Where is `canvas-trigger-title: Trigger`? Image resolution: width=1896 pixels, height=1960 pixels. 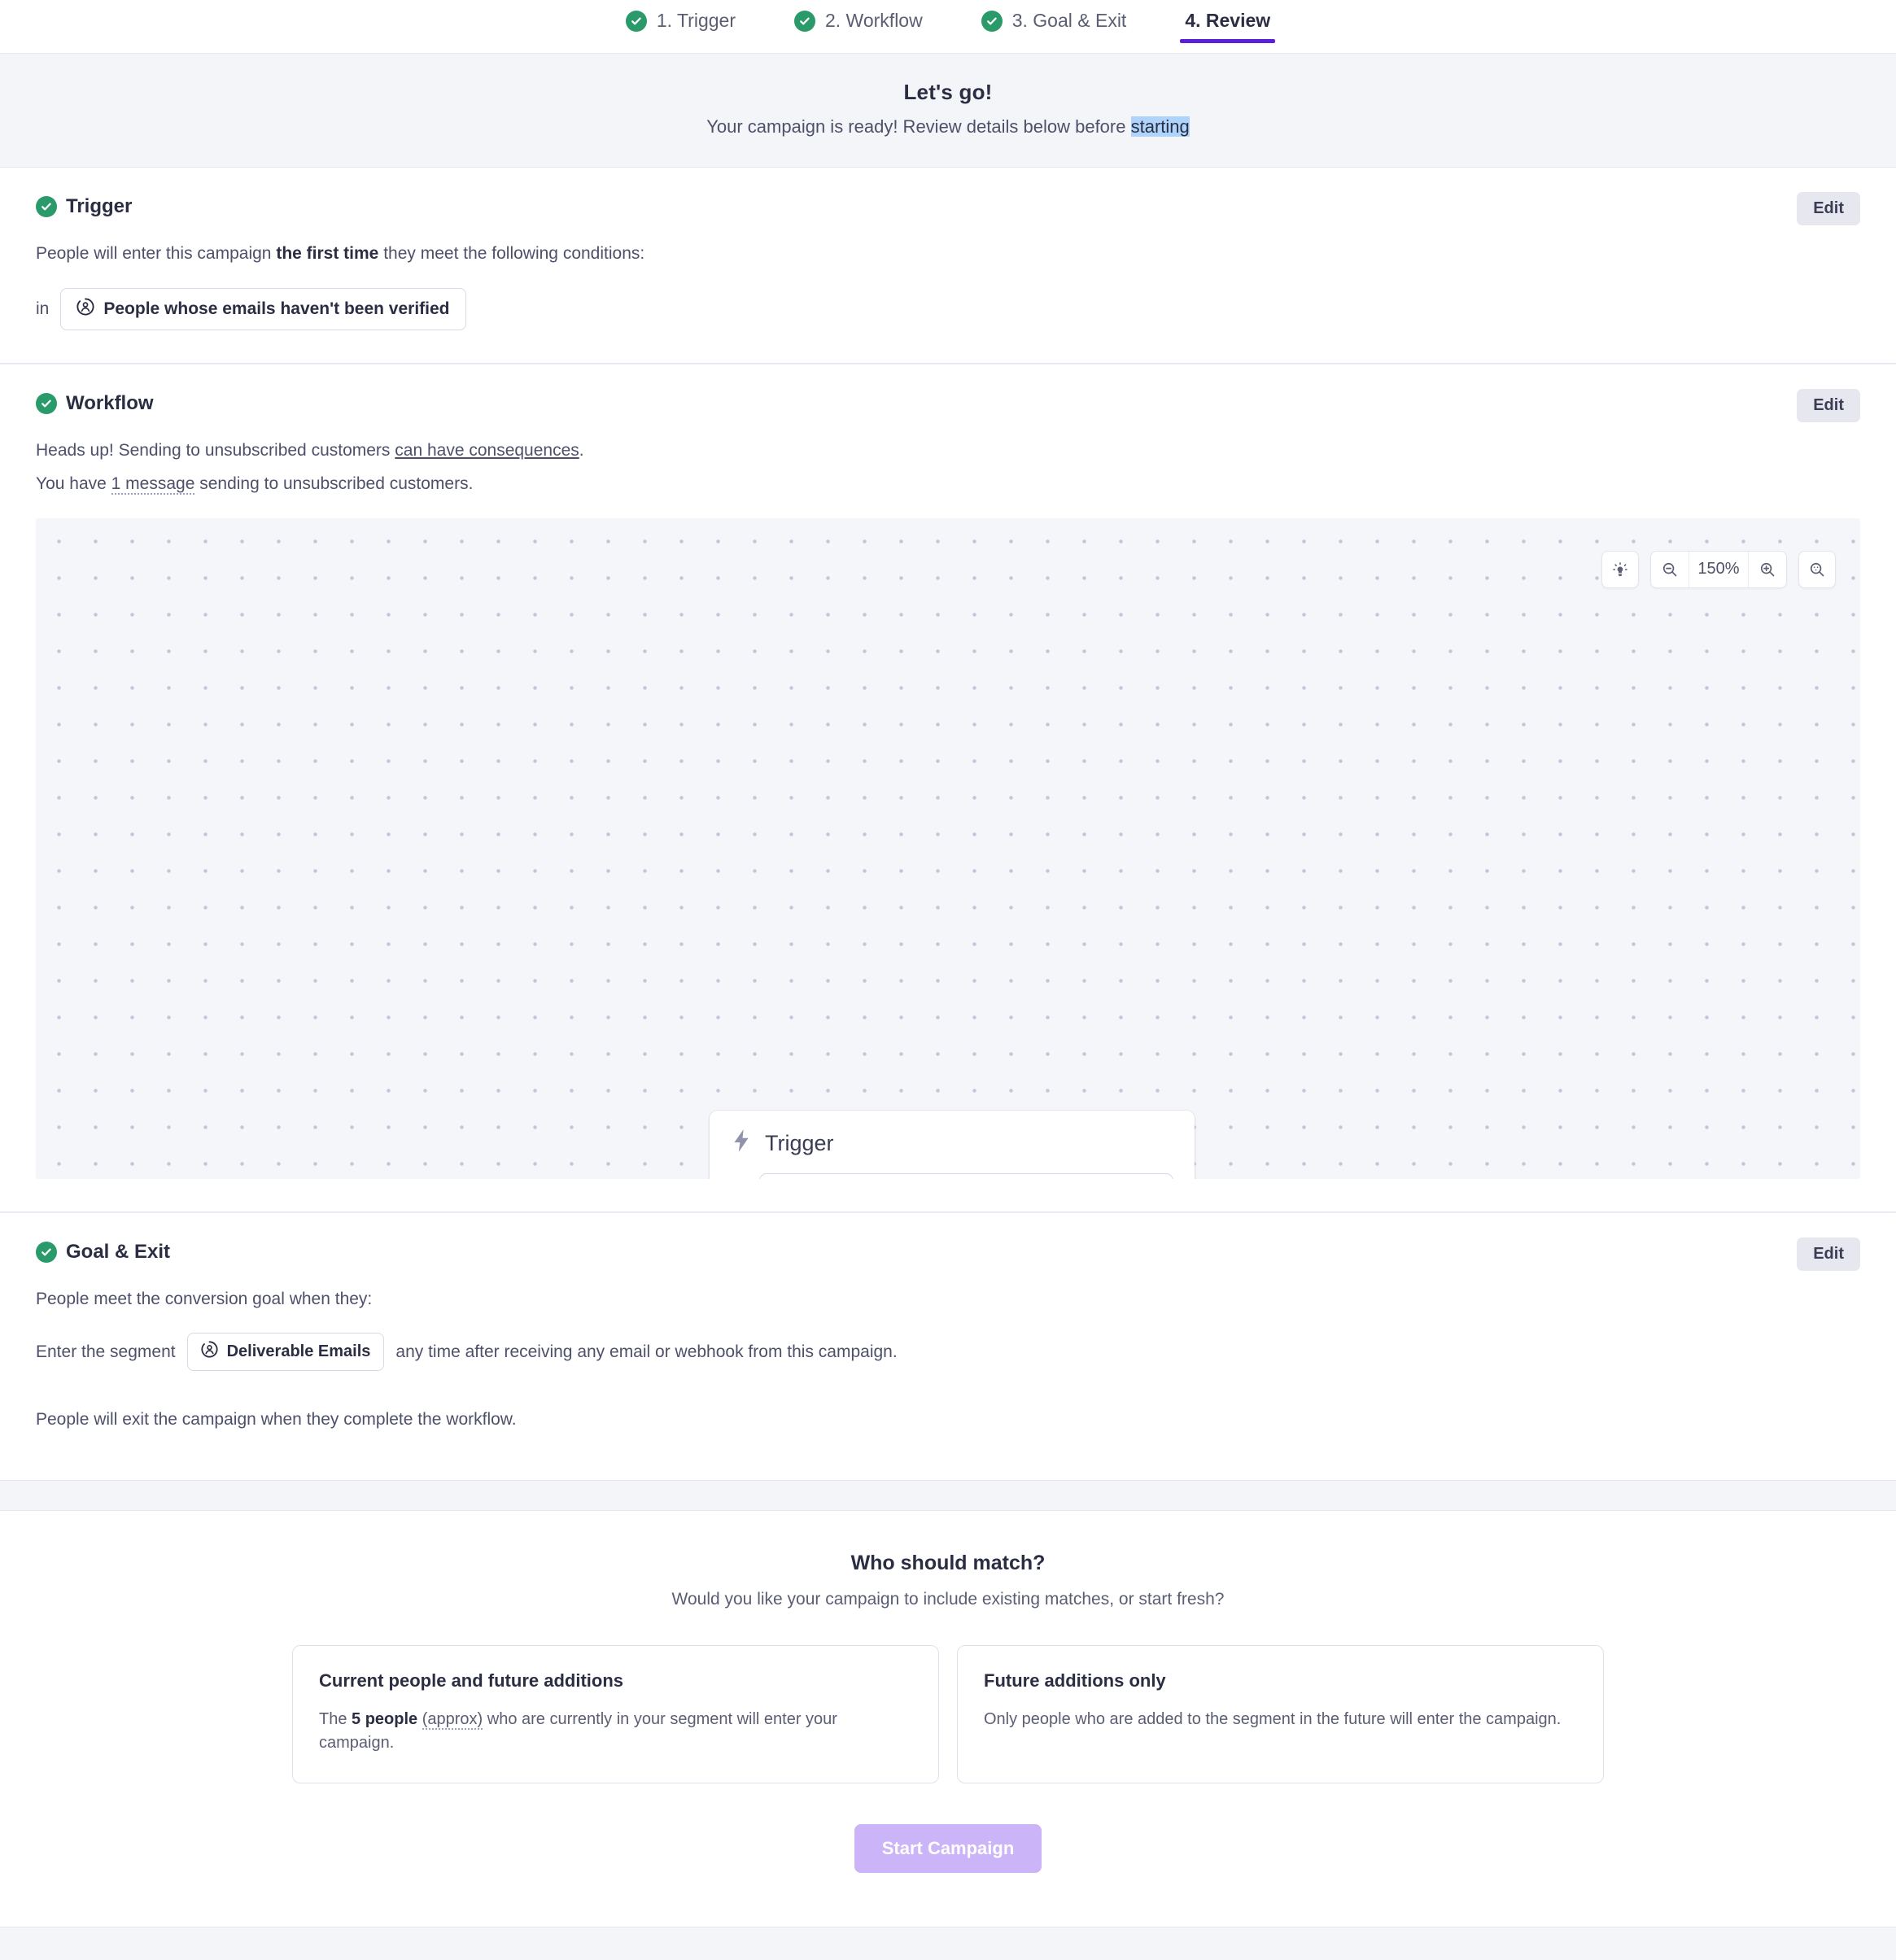 canvas-trigger-title: Trigger is located at coordinates (799, 1142).